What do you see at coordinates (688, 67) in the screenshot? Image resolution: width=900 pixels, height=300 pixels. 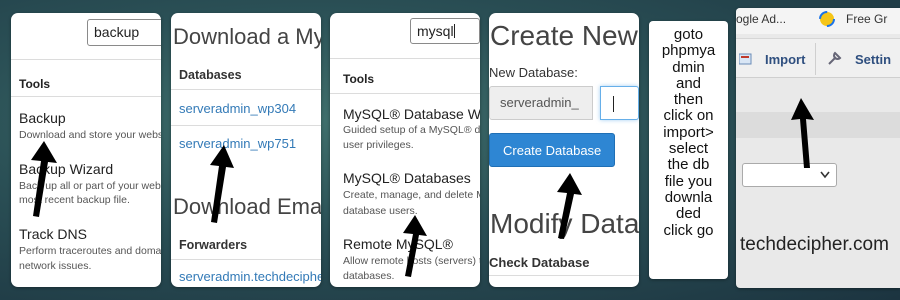 I see `note-line: dmin` at bounding box center [688, 67].